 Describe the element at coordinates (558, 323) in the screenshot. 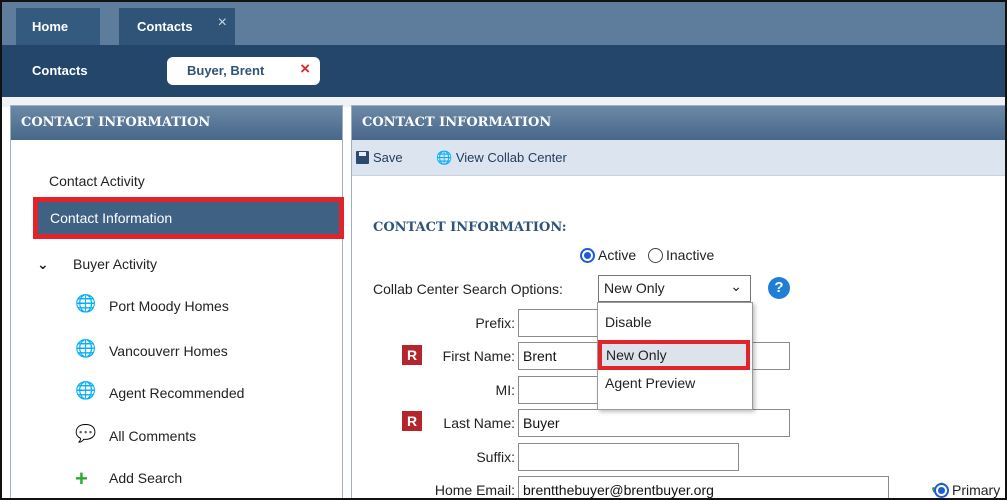

I see `prefix-input` at that location.